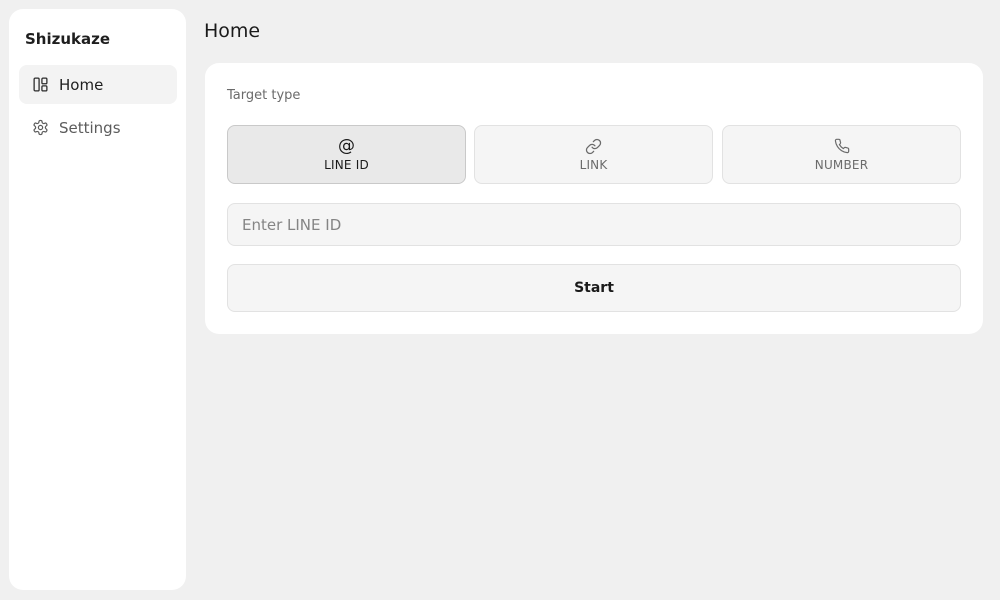  Describe the element at coordinates (594, 288) in the screenshot. I see `start-button: Start` at that location.